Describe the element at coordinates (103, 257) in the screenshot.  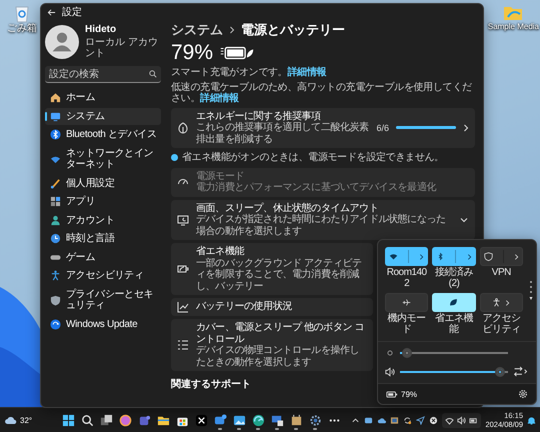
I see `sidebar-item: ゲーム` at that location.